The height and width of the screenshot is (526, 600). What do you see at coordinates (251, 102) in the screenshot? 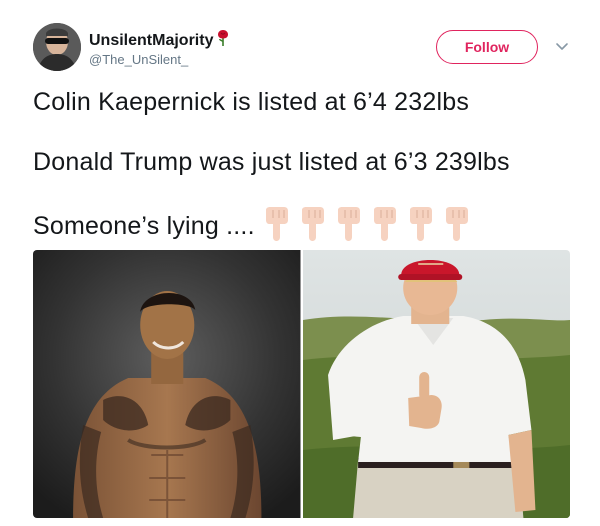
I see `tweet-text-line: Colin Kaepernick is listed at 6’4 232lbs` at bounding box center [251, 102].